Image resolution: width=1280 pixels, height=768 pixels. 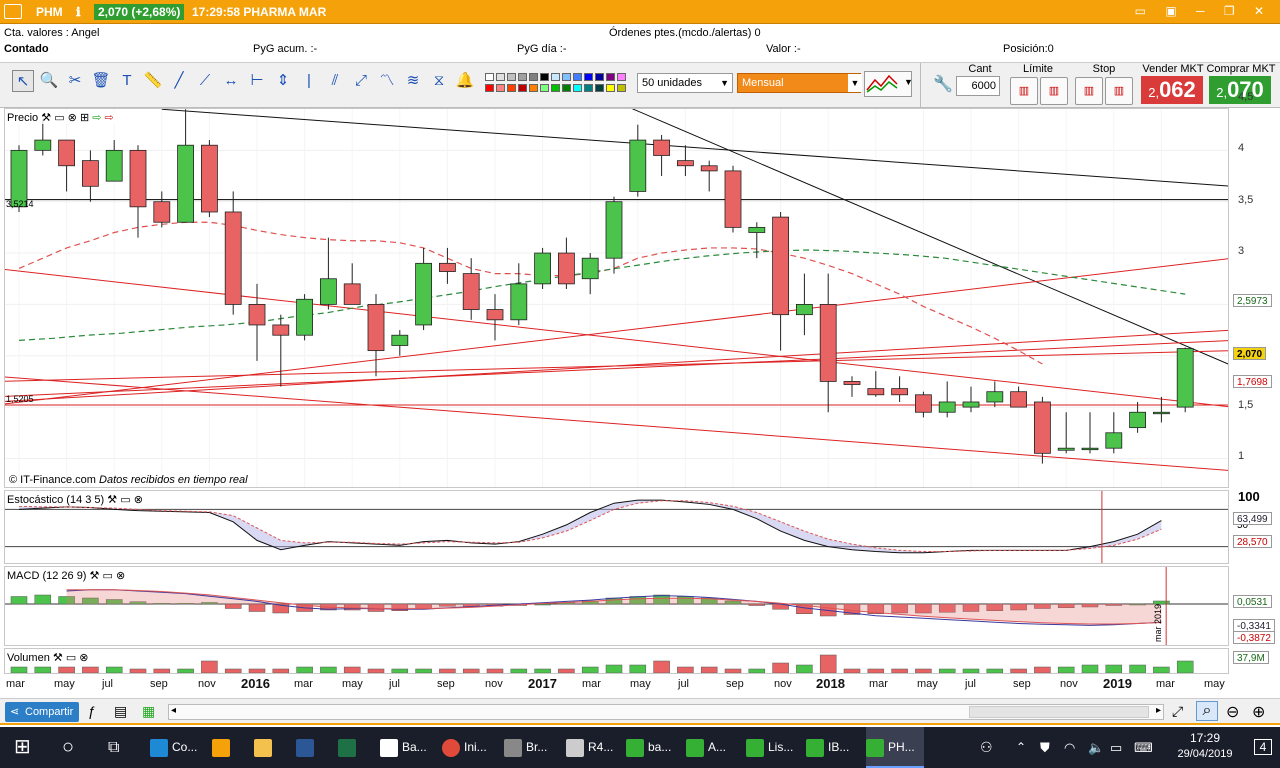 What do you see at coordinates (231, 81) in the screenshot?
I see `horizontal-icon: ↔` at bounding box center [231, 81].